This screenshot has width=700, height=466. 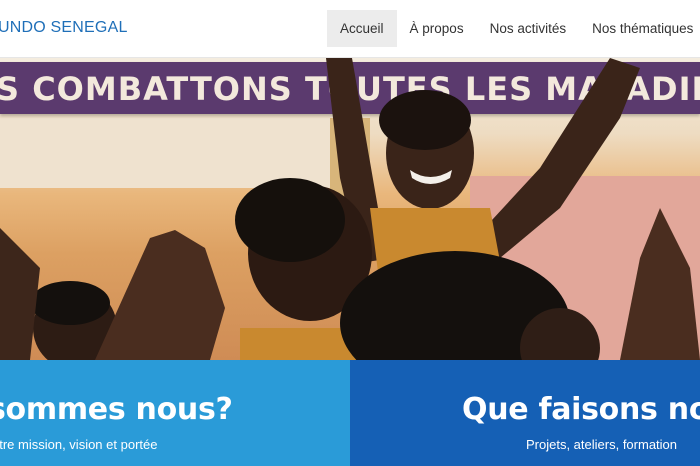 What do you see at coordinates (116, 409) in the screenshot?
I see `card-title: sommes nous?` at bounding box center [116, 409].